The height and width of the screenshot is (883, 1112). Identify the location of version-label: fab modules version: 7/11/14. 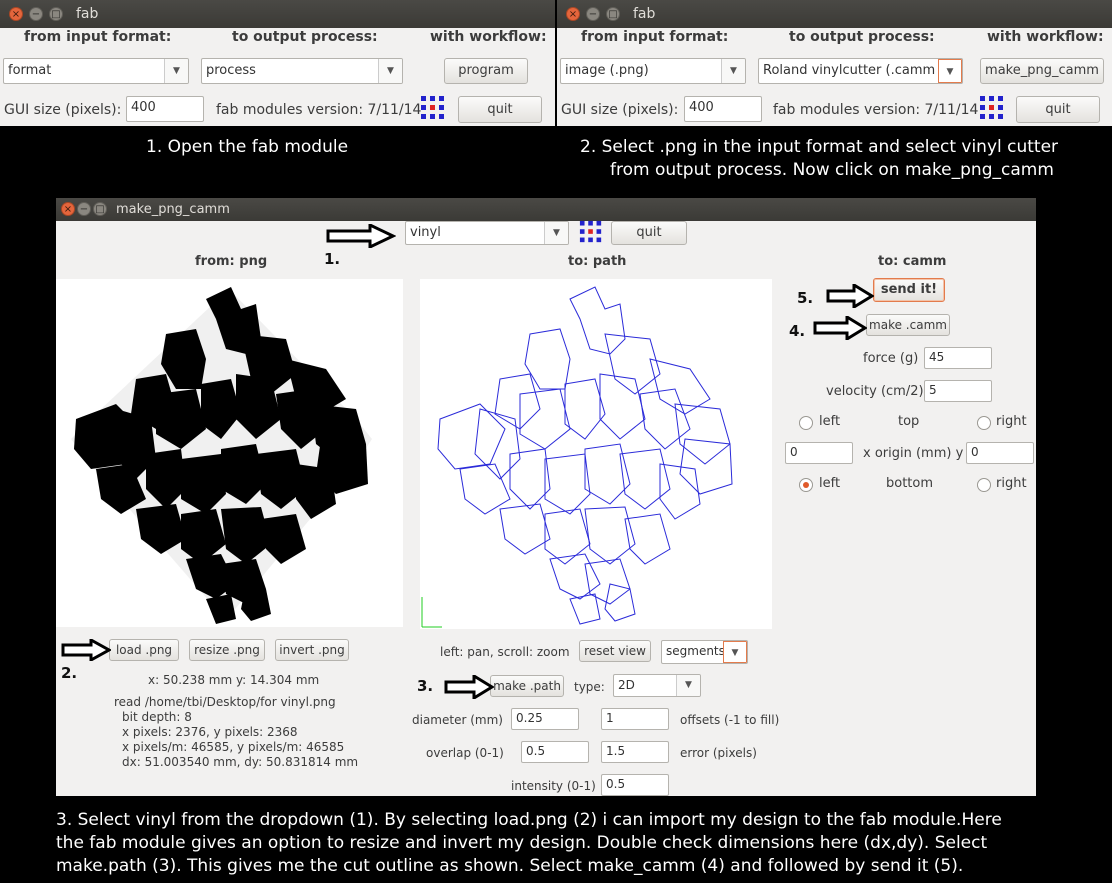
(876, 110).